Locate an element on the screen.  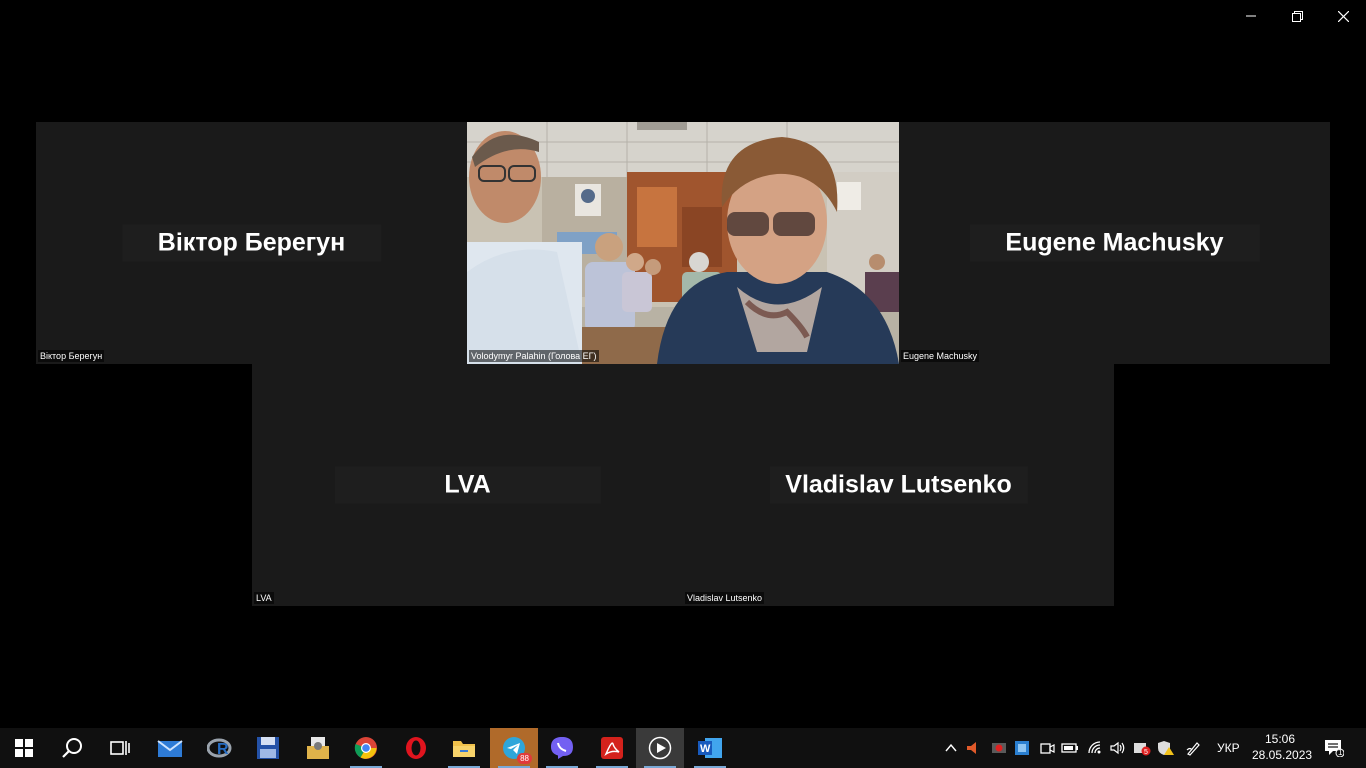
telegram-unread-badge: 88 is located at coordinates (524, 758).